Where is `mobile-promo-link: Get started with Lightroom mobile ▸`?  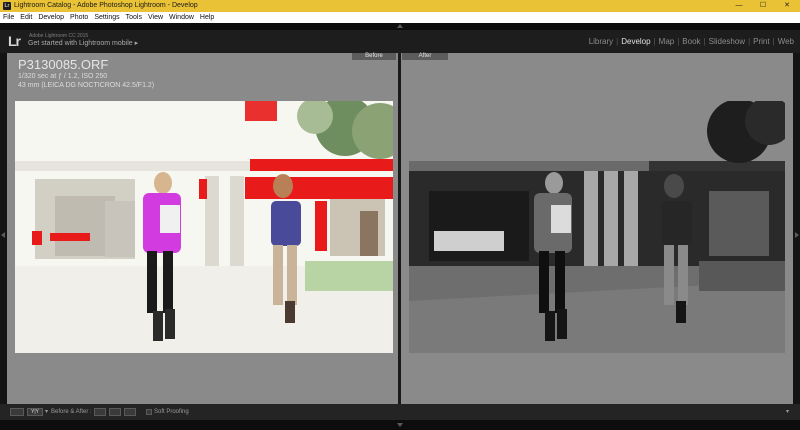
mobile-promo-link: Get started with Lightroom mobile ▸ is located at coordinates (83, 43).